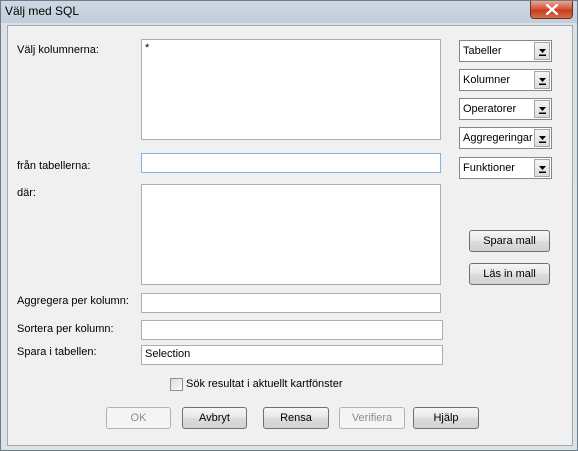 The image size is (578, 451). I want to click on dropdown-tables-label: Tabeller, so click(482, 51).